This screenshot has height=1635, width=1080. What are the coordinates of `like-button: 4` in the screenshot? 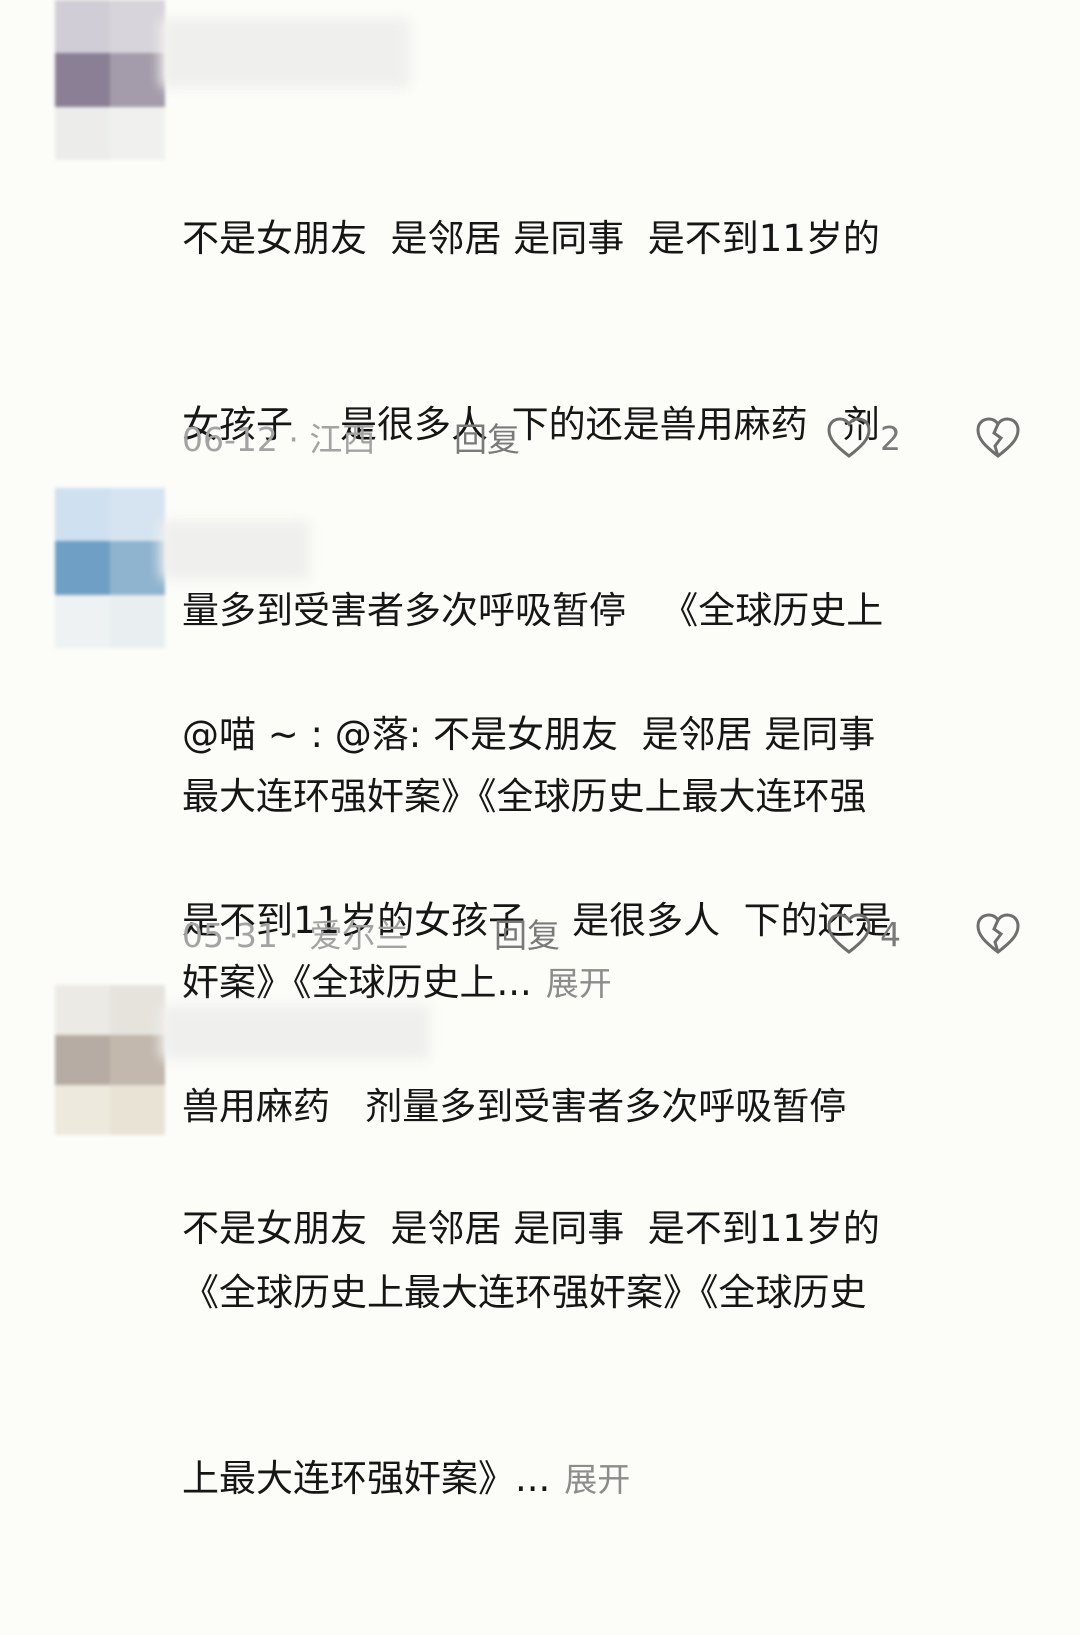 It's located at (863, 934).